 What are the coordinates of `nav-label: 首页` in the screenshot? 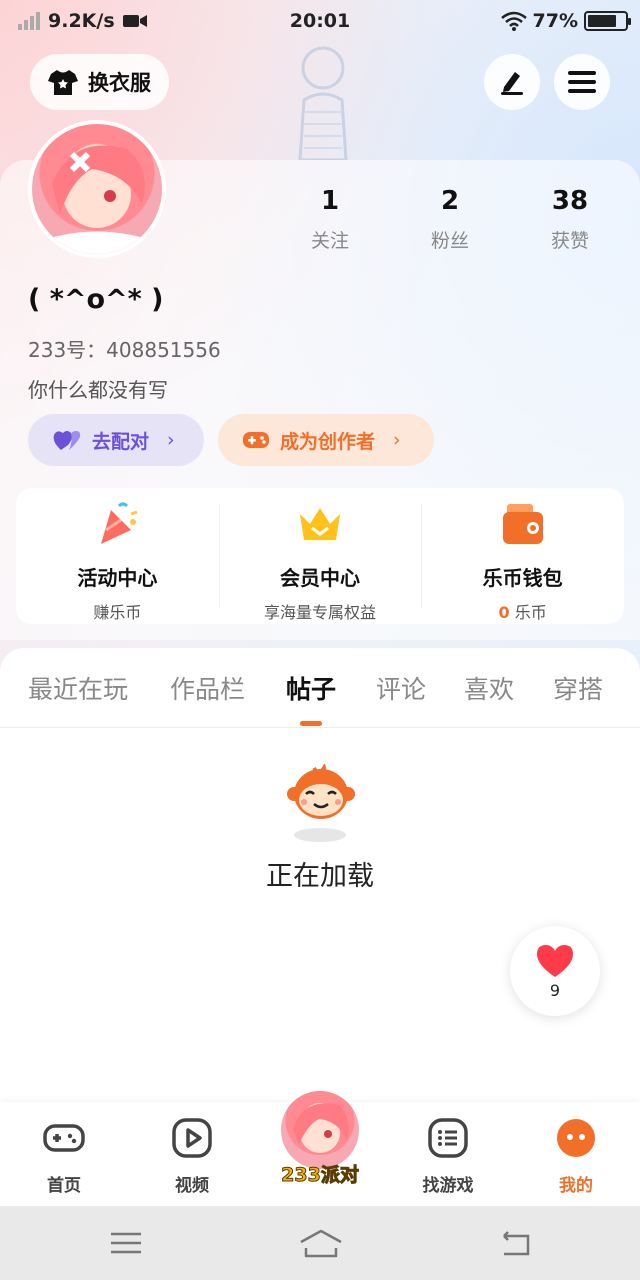 It's located at (64, 1186).